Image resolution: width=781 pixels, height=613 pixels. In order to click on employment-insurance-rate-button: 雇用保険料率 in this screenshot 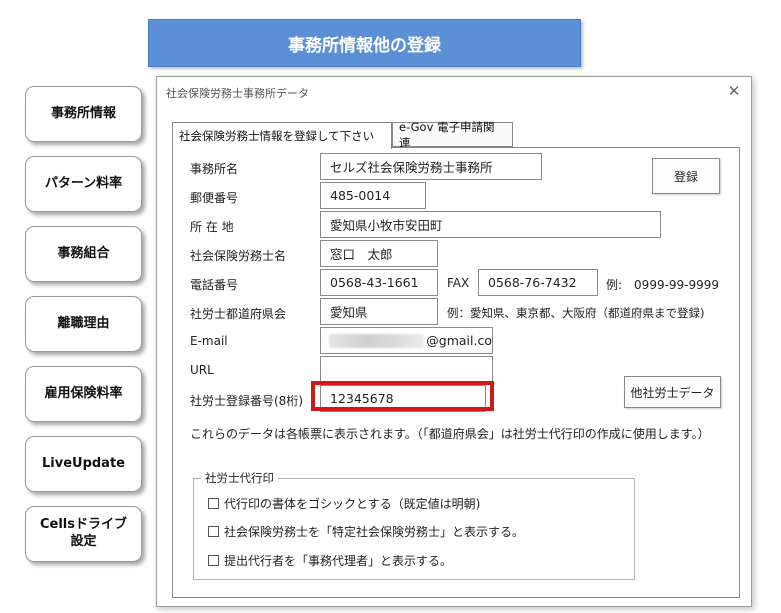, I will do `click(83, 394)`.